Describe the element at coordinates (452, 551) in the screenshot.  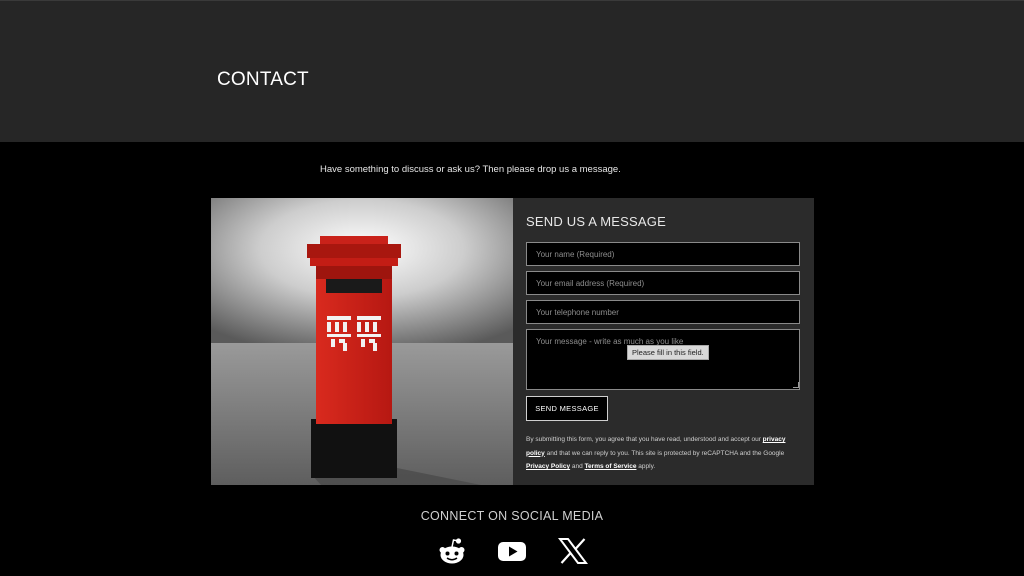
I see `reddit-icon` at that location.